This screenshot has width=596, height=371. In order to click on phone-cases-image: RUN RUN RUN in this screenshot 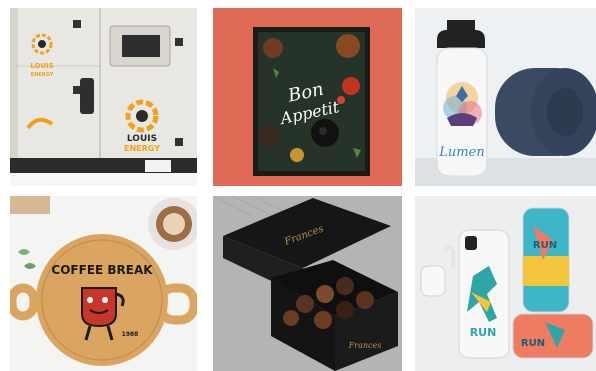, I will do `click(505, 283)`.